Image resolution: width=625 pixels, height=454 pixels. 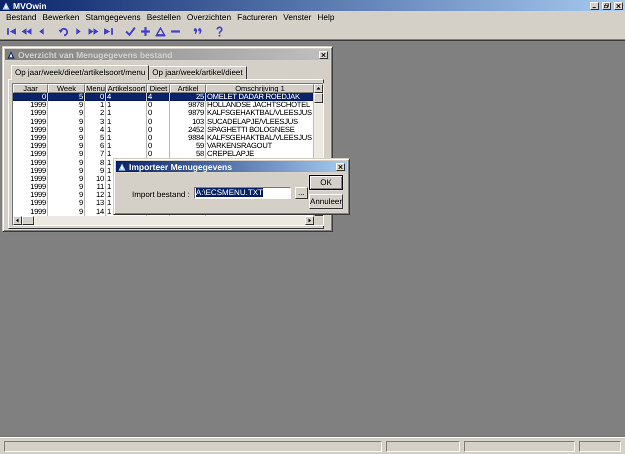 What do you see at coordinates (209, 17) in the screenshot?
I see `menu-item: Overzichten` at bounding box center [209, 17].